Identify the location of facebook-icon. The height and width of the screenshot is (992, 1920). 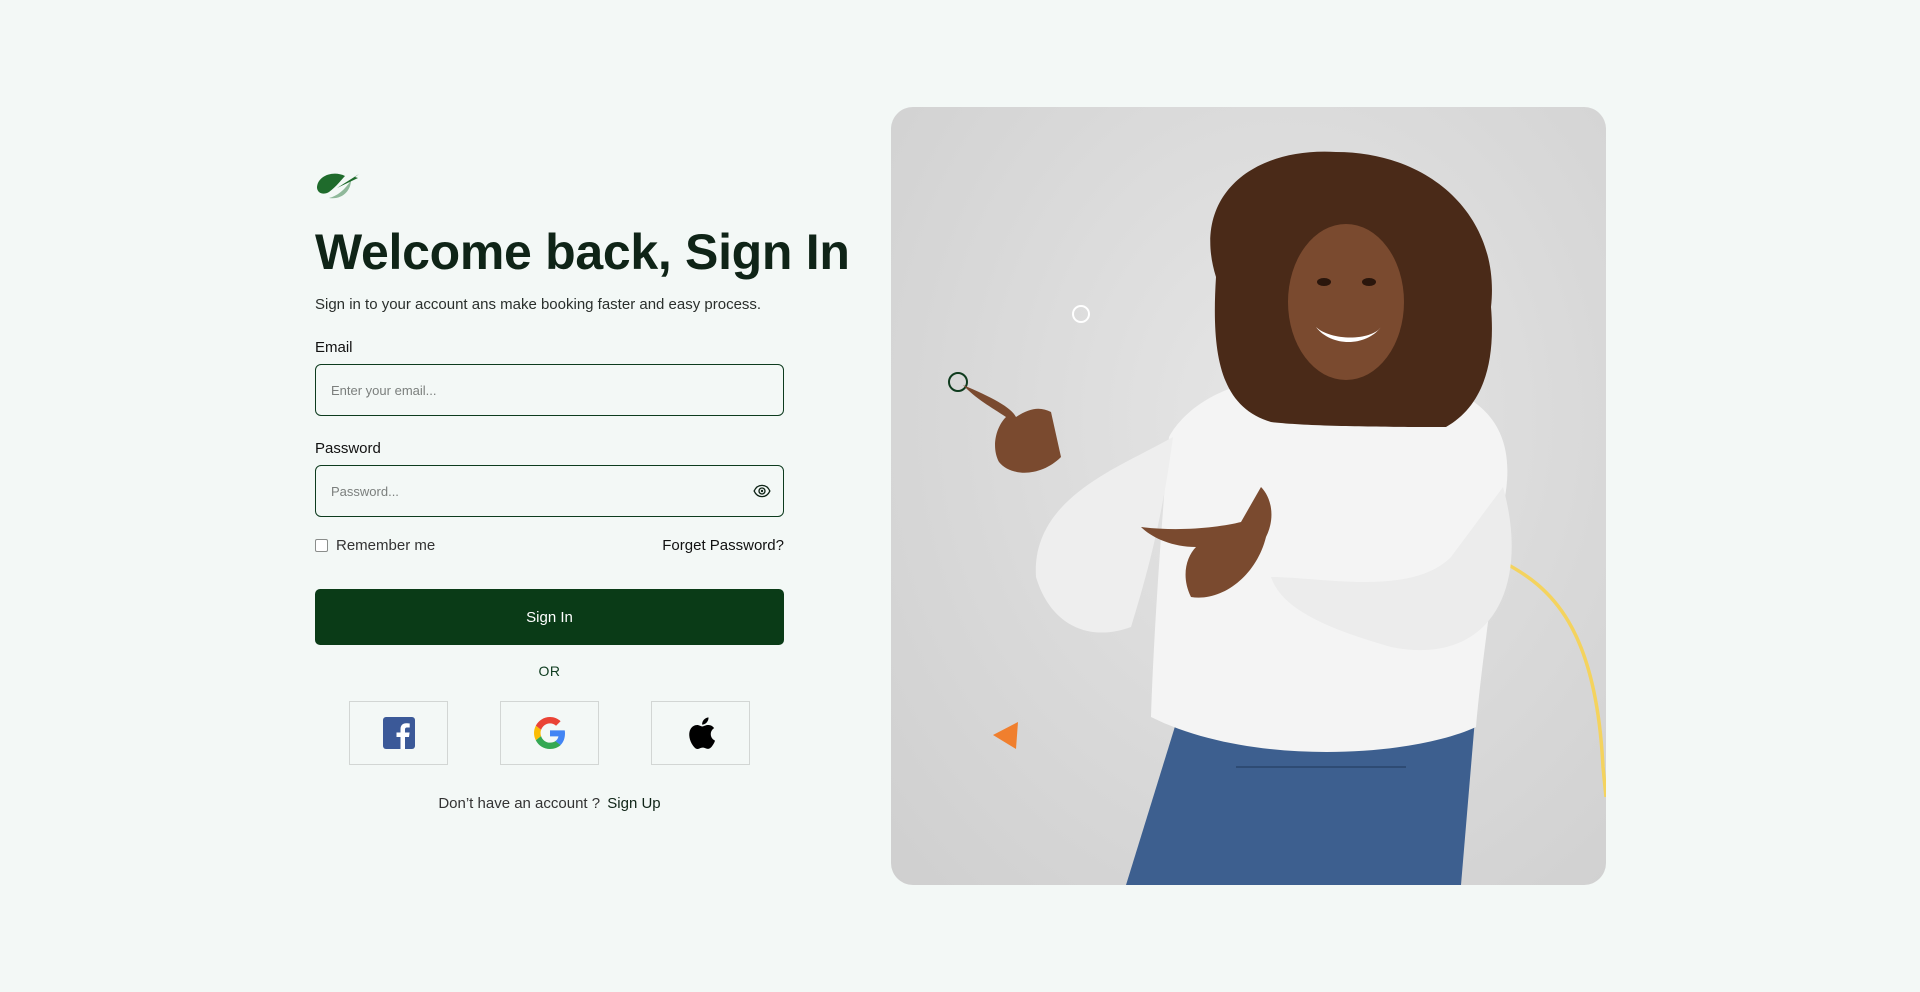
(398, 733).